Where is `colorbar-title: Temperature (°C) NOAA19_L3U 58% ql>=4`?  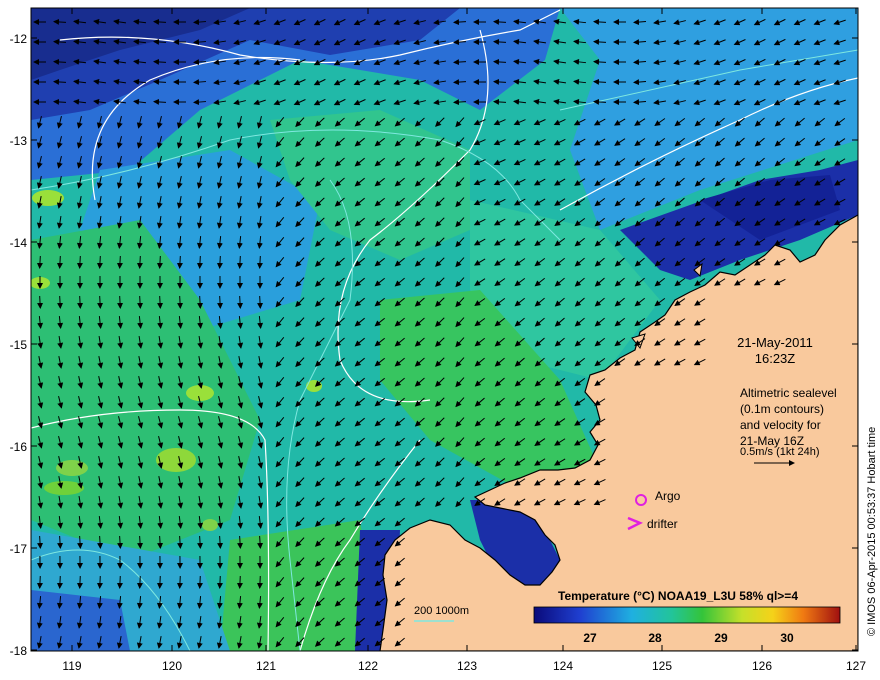
colorbar-title: Temperature (°C) NOAA19_L3U 58% ql>=4 is located at coordinates (678, 596).